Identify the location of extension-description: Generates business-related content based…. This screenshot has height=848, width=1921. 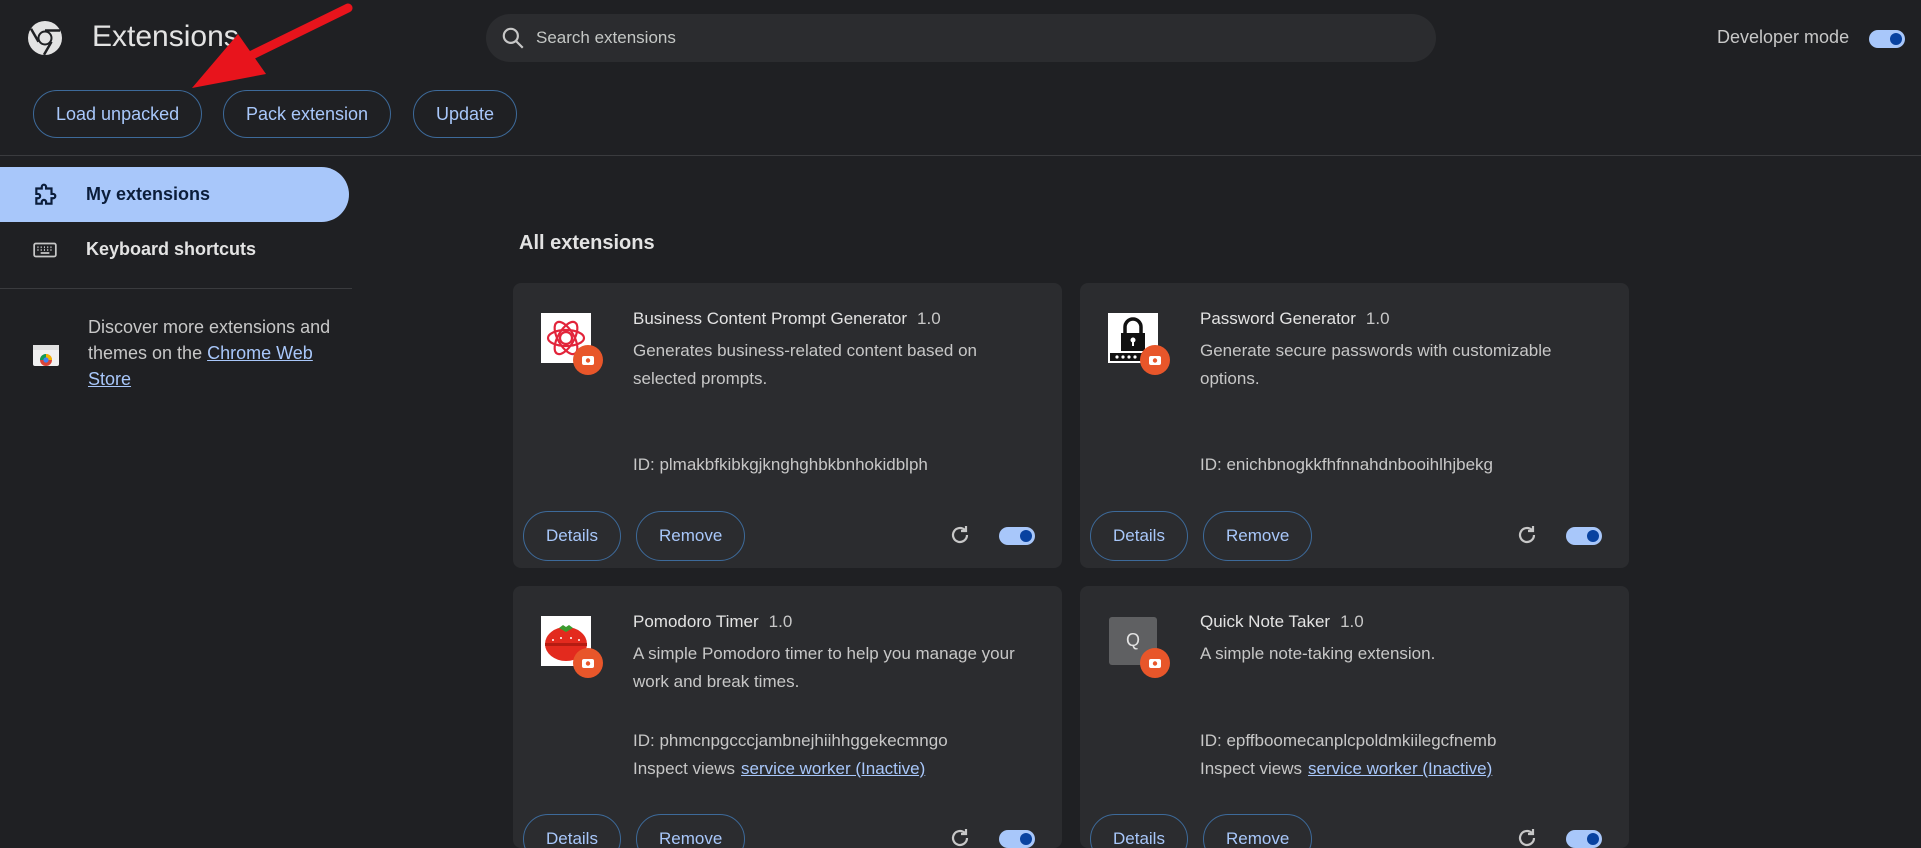
(805, 364).